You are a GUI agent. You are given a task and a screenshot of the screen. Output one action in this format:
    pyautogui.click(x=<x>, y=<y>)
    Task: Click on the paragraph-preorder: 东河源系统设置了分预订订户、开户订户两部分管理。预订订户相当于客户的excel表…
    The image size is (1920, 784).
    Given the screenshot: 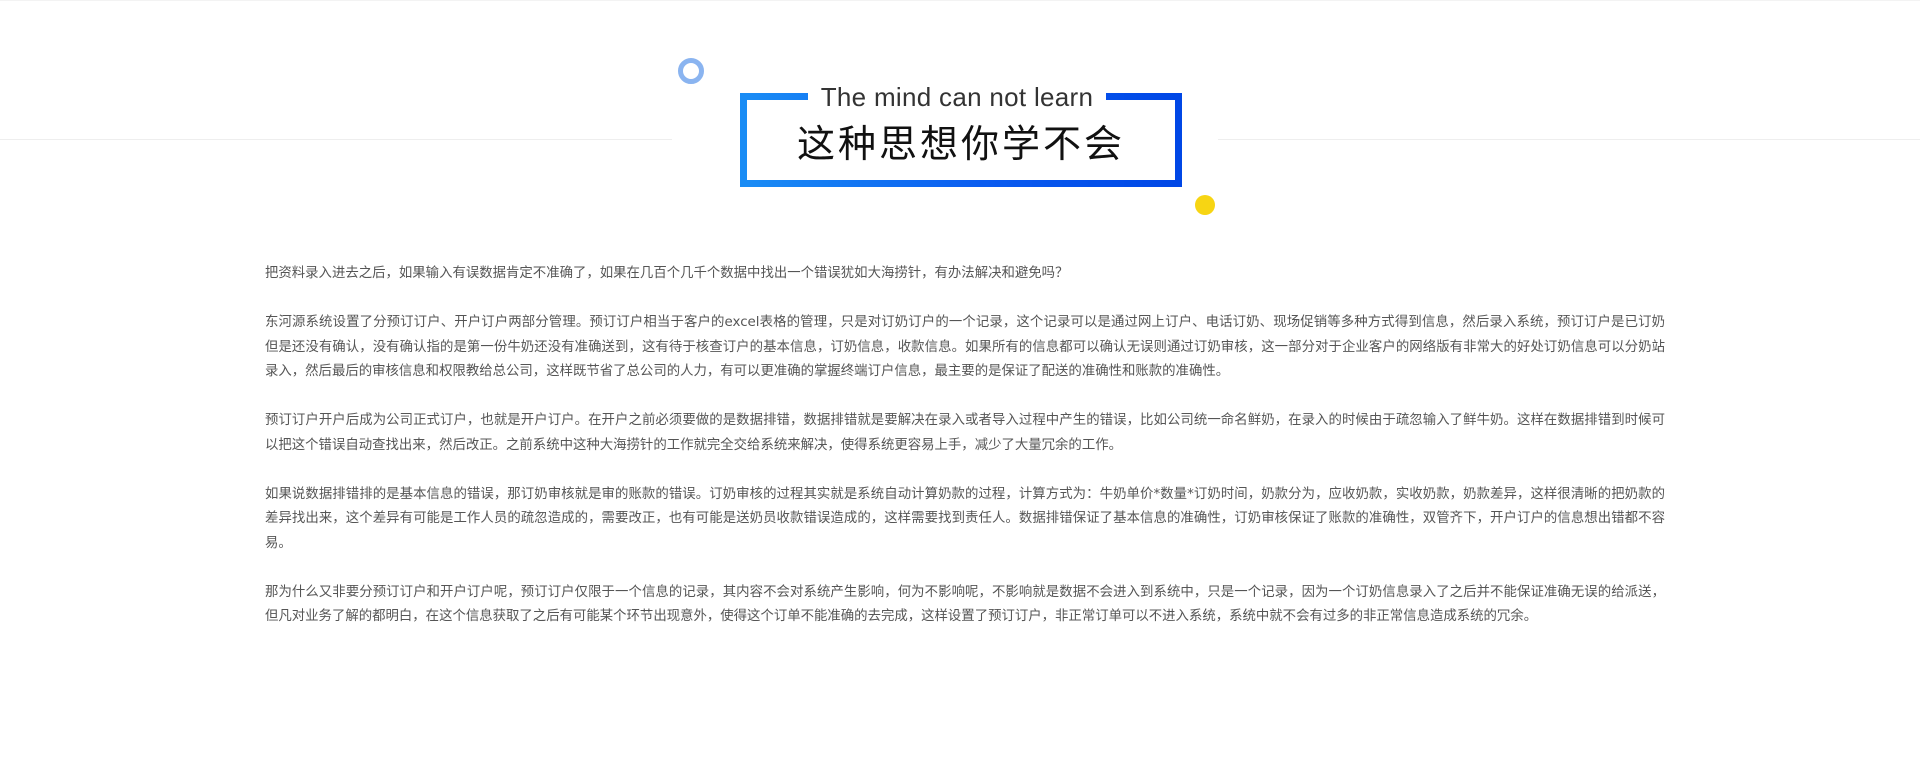 What is the action you would take?
    pyautogui.click(x=965, y=347)
    